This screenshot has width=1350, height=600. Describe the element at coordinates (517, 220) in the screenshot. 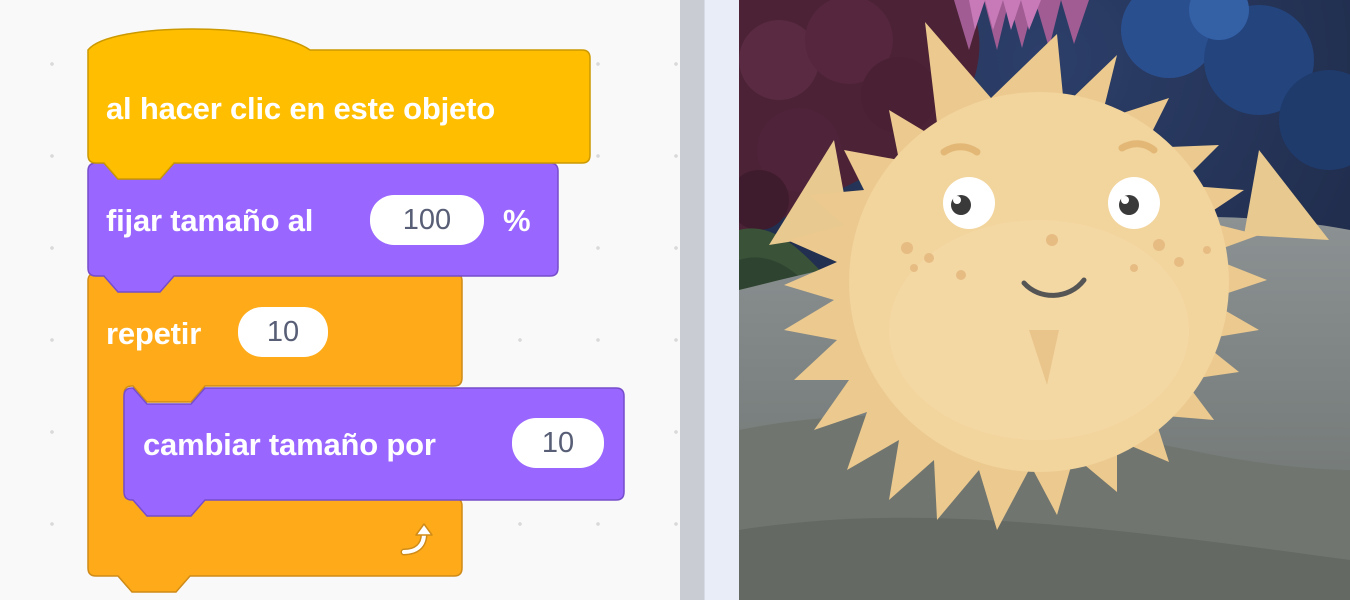

I see `set-size-unit: %` at that location.